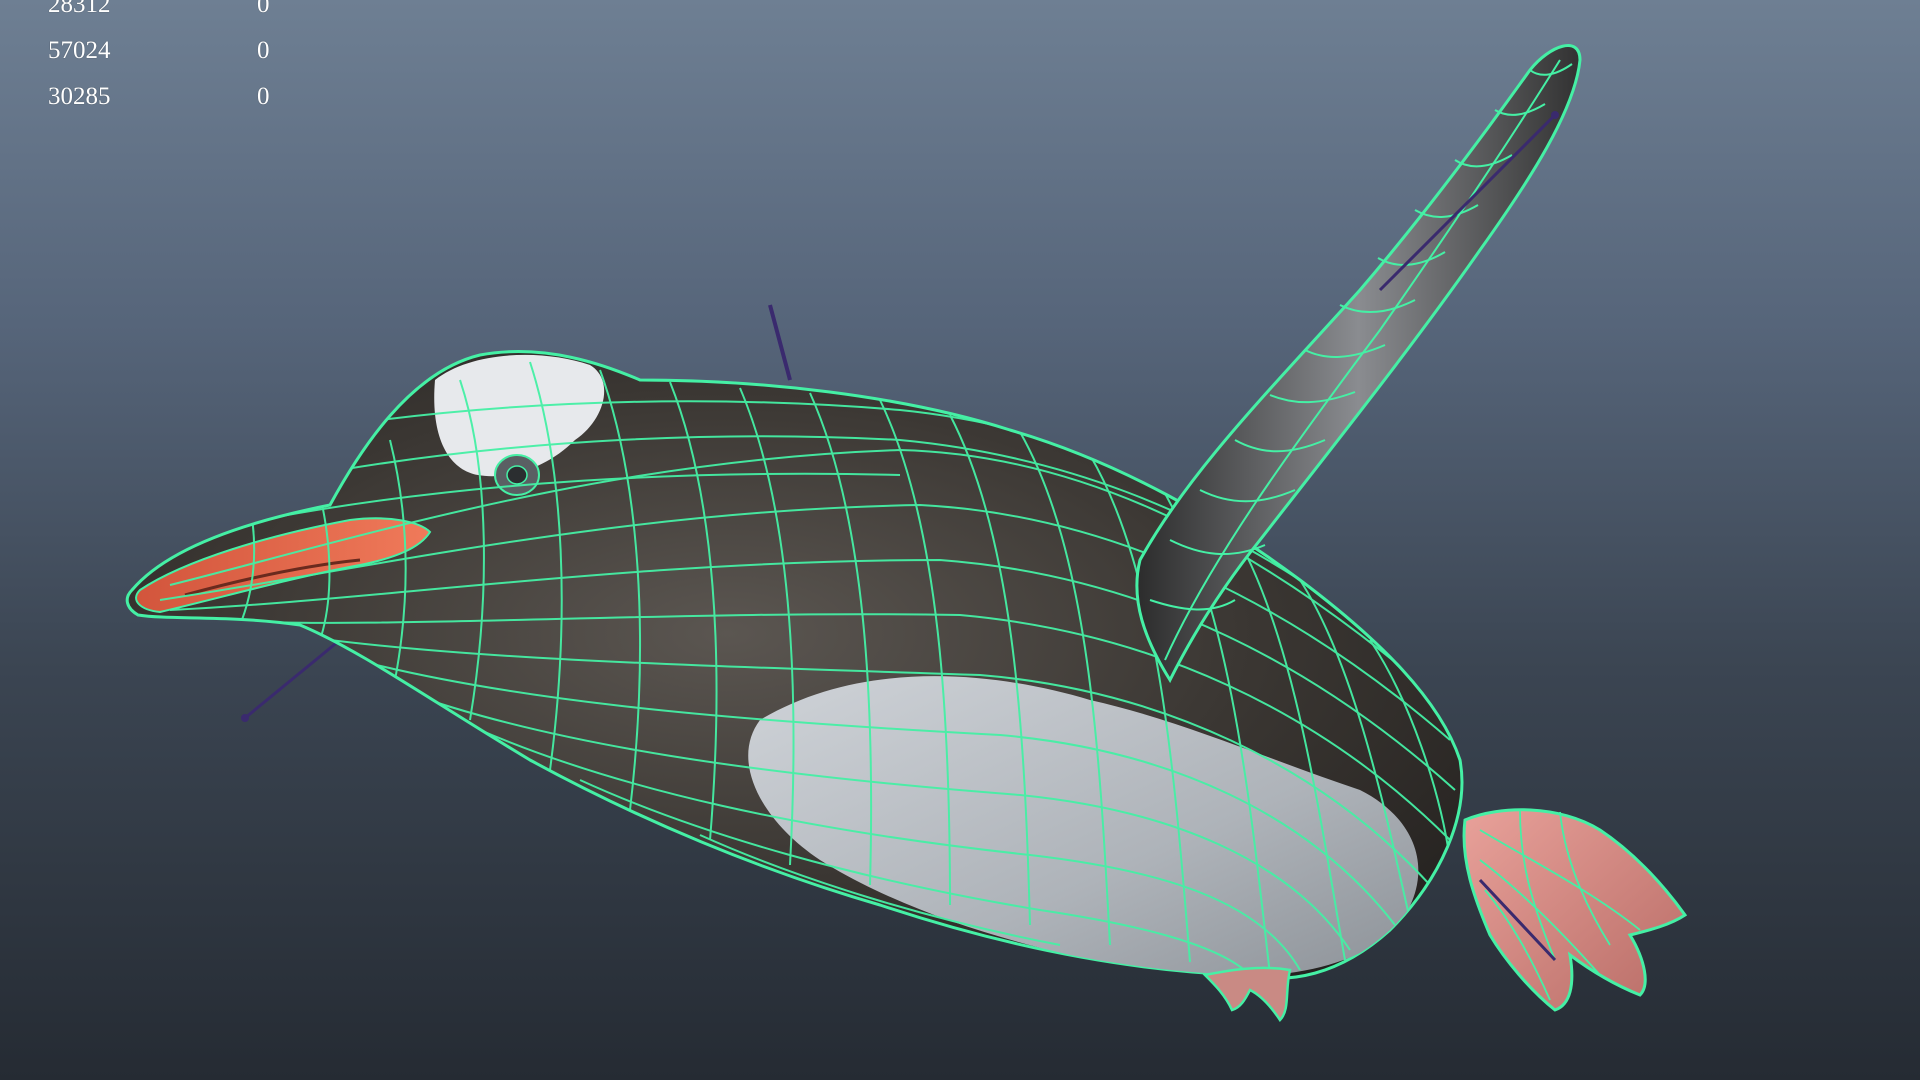  Describe the element at coordinates (1358, 364) in the screenshot. I see `penguin-flipper` at that location.